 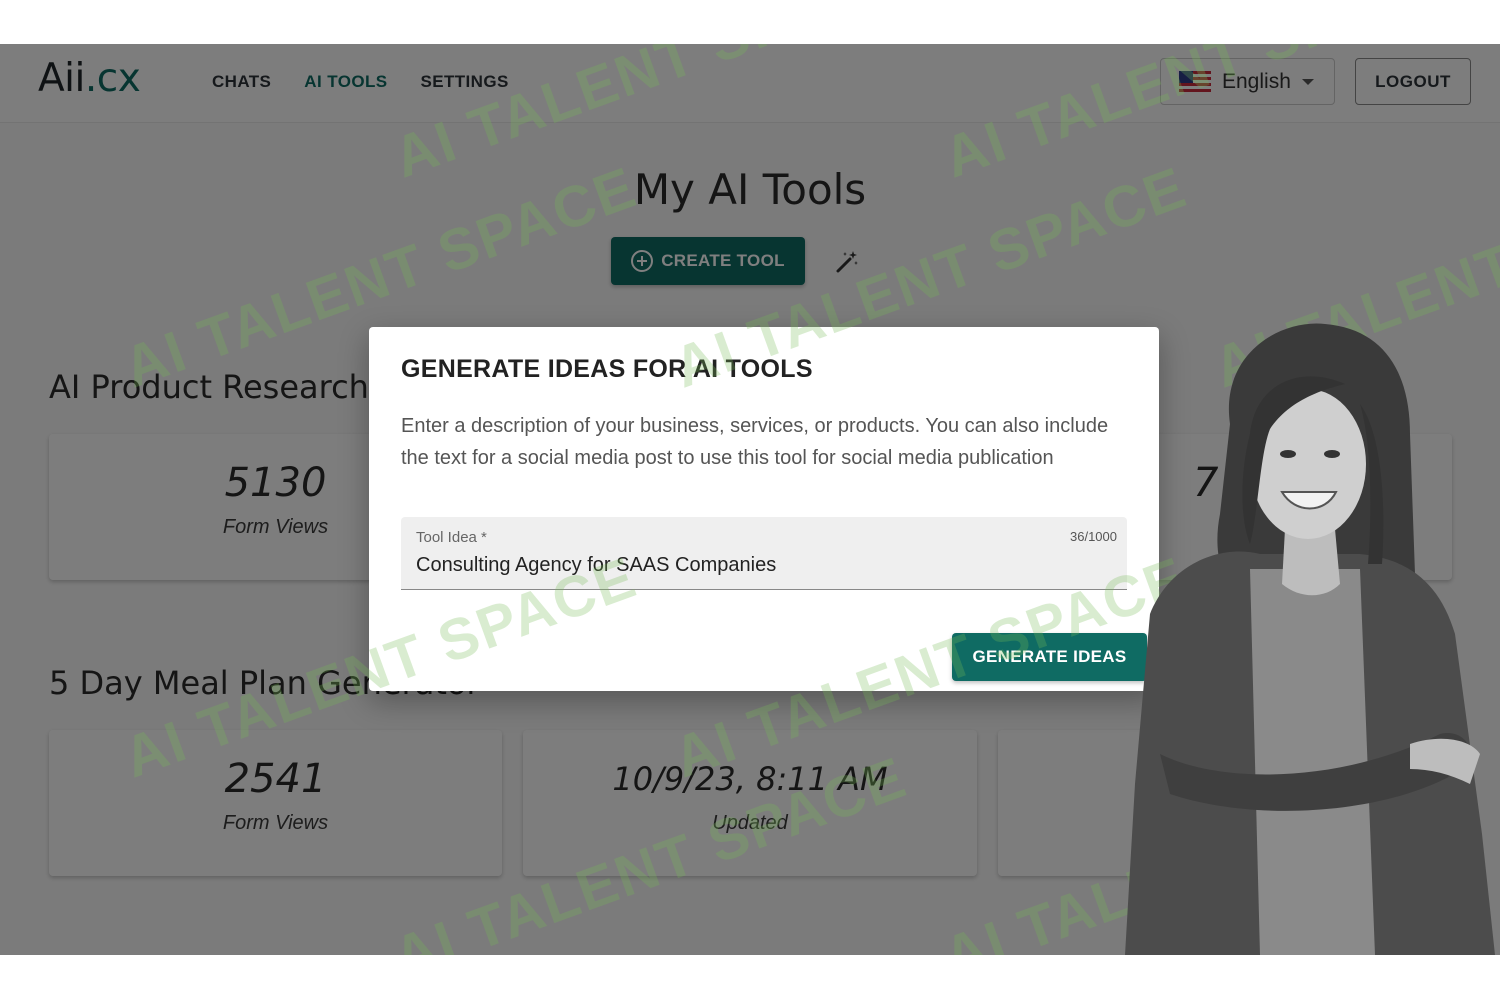 I want to click on tool-idea-field: Tool Idea * 36/1000, so click(x=764, y=553).